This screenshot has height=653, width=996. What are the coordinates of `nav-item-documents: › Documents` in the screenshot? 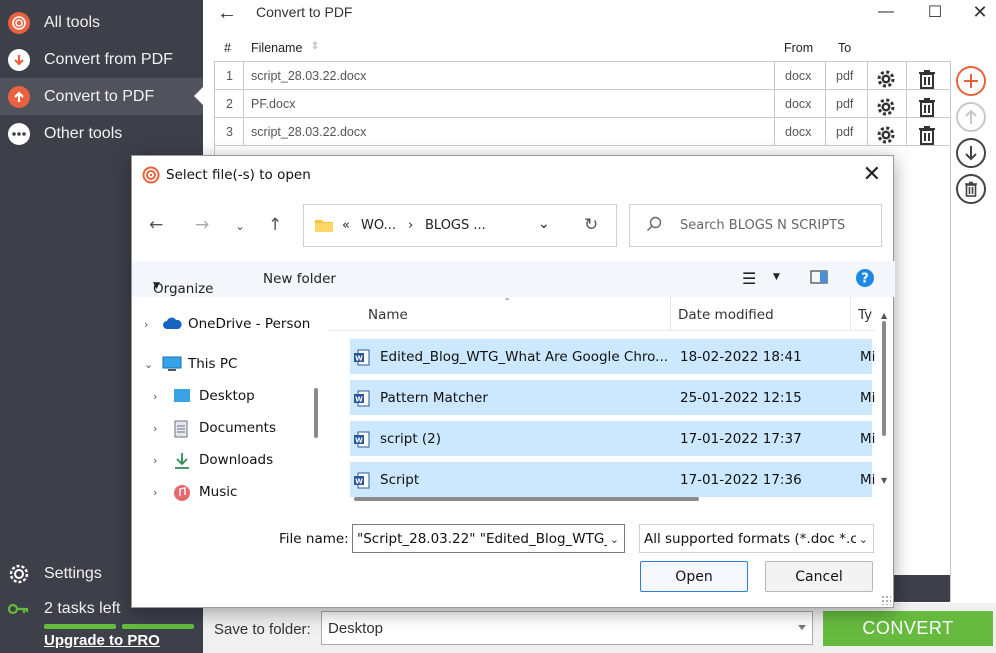 It's located at (214, 428).